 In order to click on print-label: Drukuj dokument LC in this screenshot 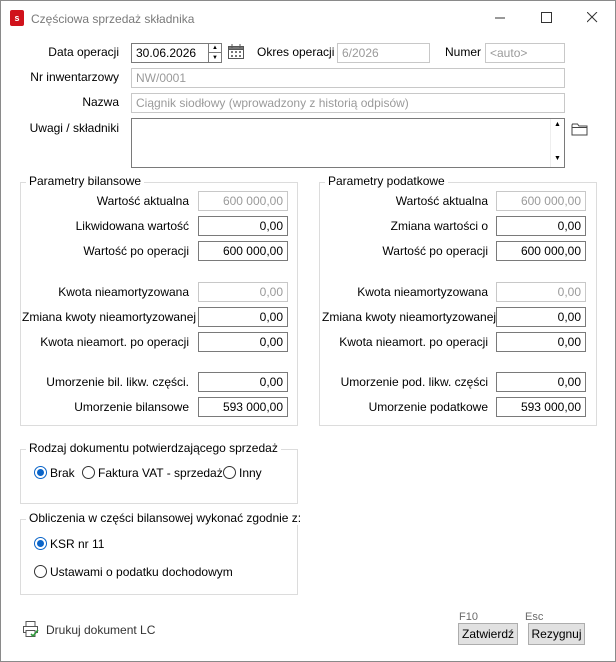, I will do `click(100, 630)`.